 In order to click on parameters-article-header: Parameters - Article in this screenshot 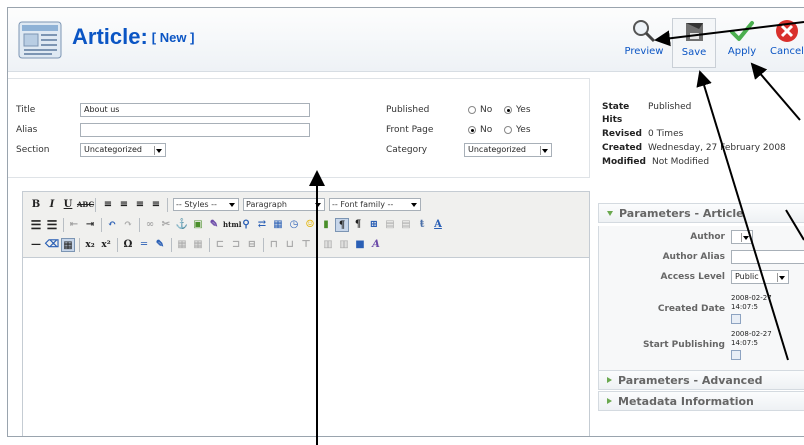, I will do `click(701, 213)`.